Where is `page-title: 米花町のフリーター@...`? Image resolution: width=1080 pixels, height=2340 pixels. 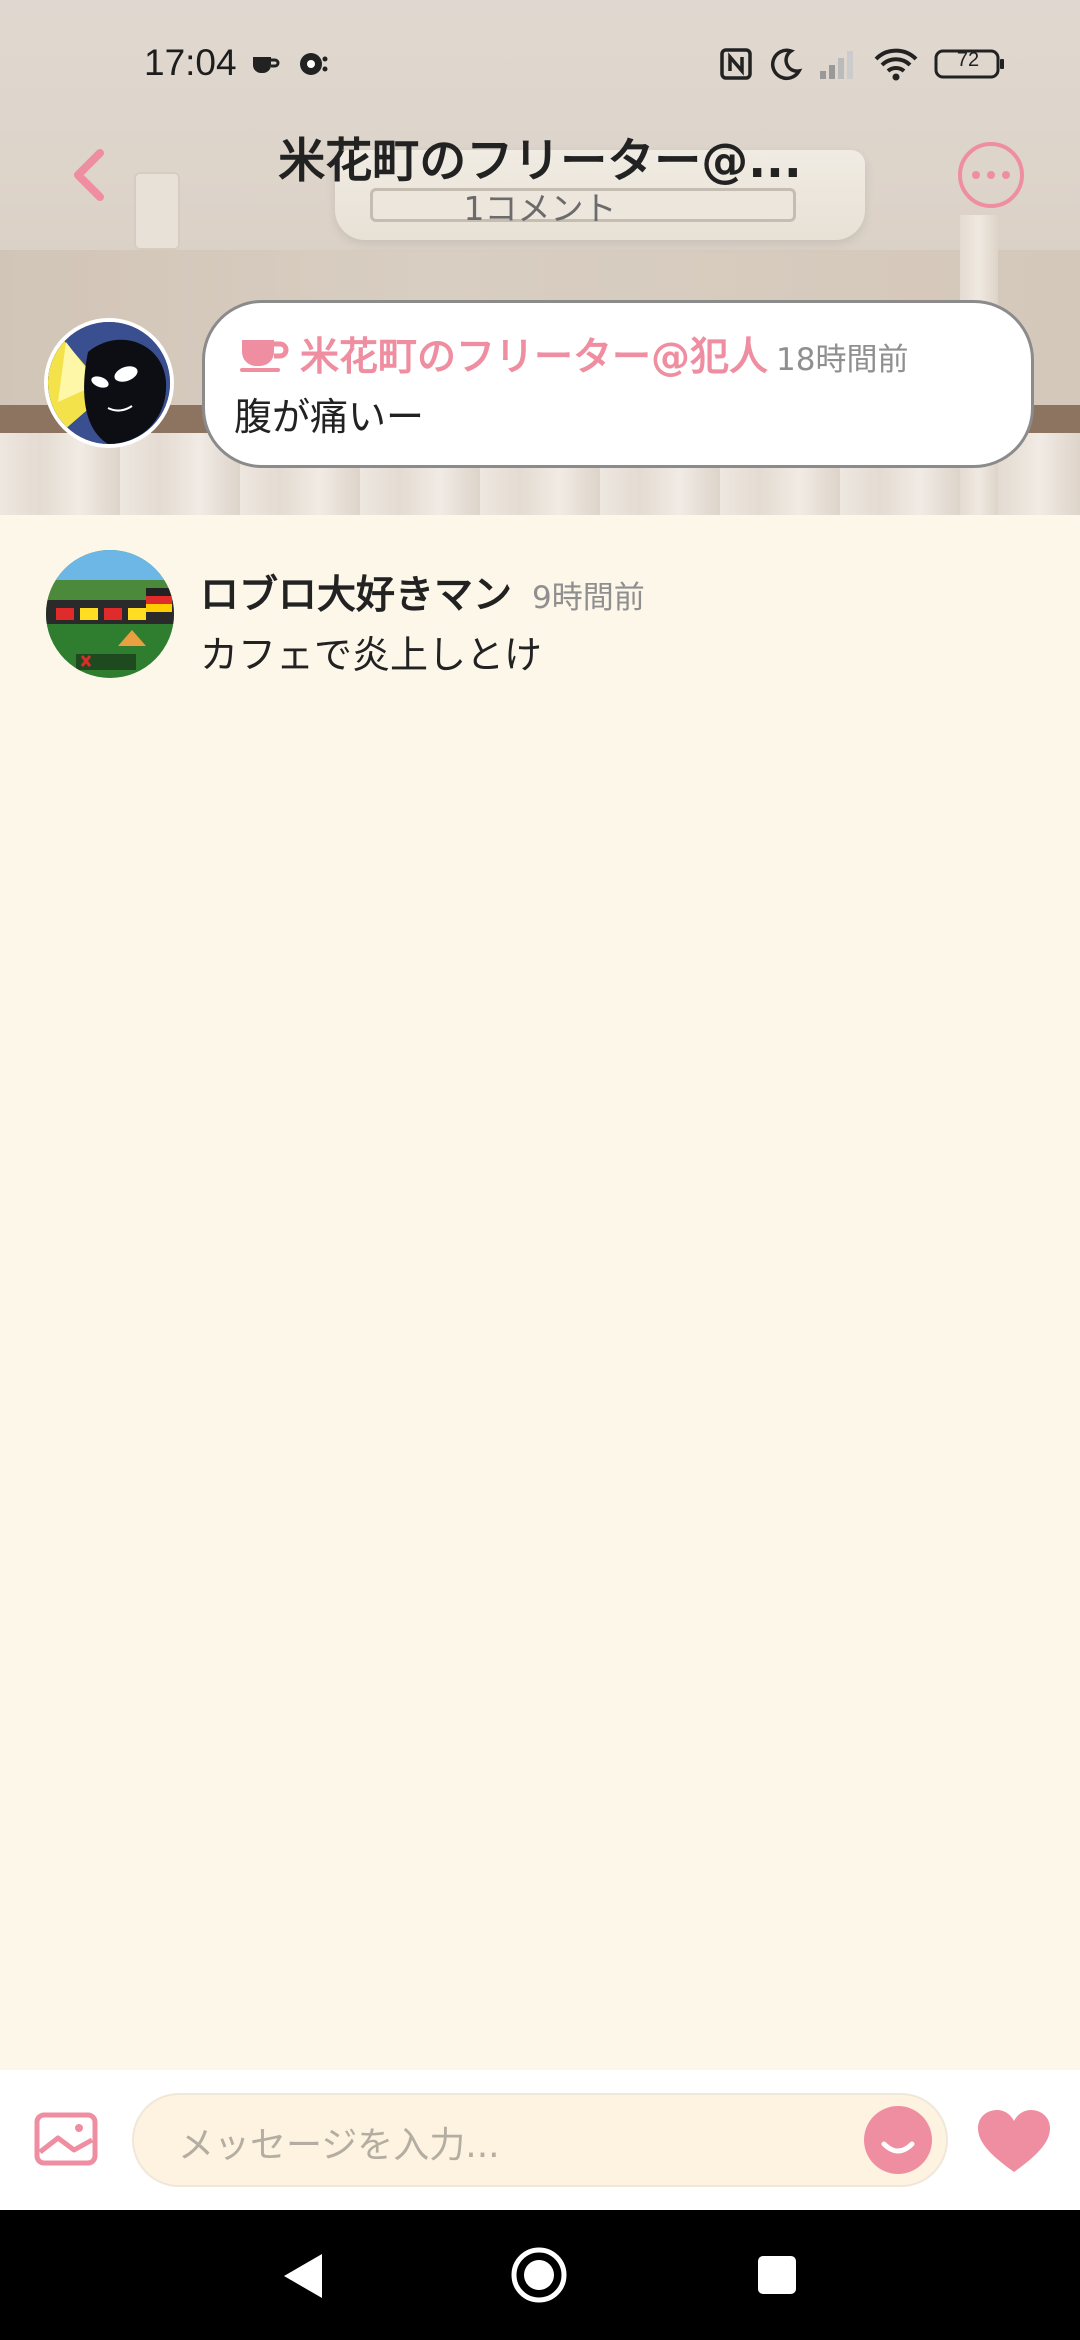 page-title: 米花町のフリーター@... is located at coordinates (540, 161).